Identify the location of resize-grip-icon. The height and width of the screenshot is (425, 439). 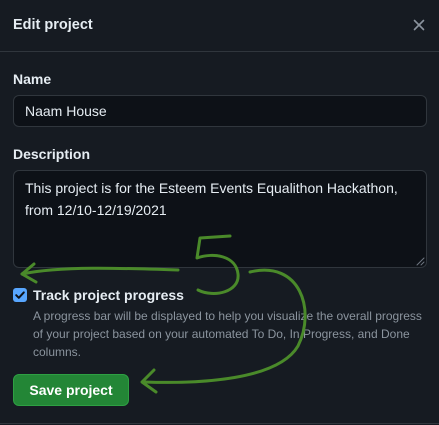
(420, 261).